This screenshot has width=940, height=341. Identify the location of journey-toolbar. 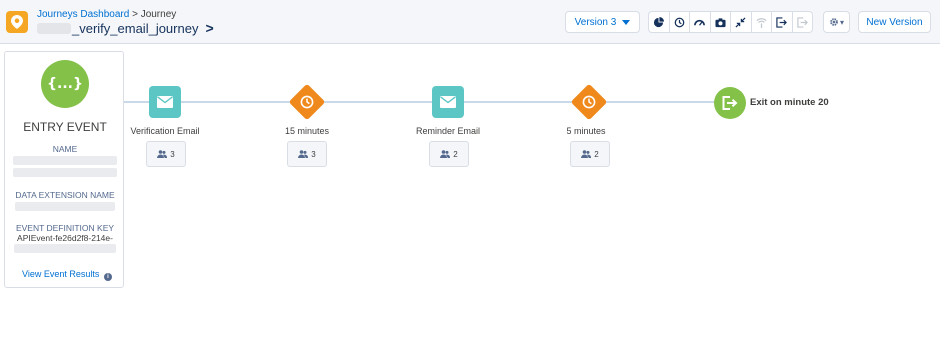
(730, 22).